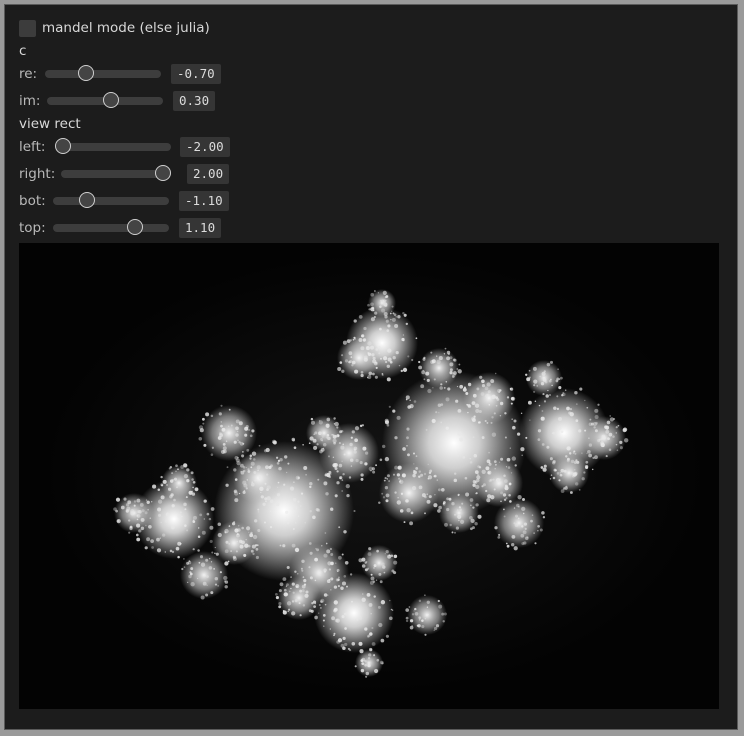  Describe the element at coordinates (208, 174) in the screenshot. I see `right-value: 2.00` at that location.